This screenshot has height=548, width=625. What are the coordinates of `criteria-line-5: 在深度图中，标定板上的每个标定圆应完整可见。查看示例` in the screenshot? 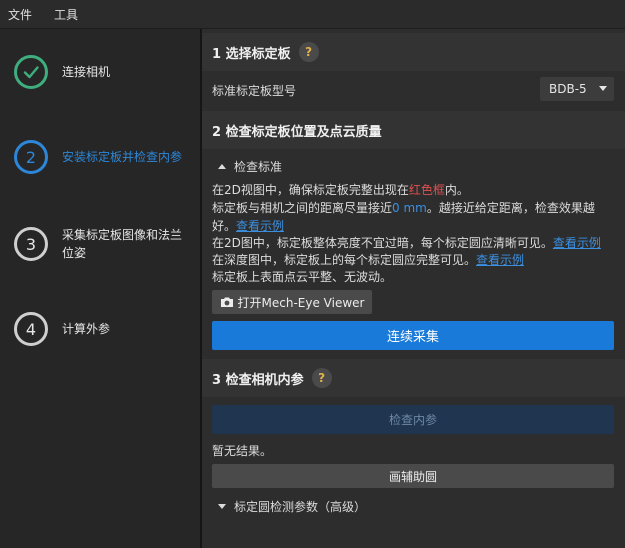 It's located at (368, 260).